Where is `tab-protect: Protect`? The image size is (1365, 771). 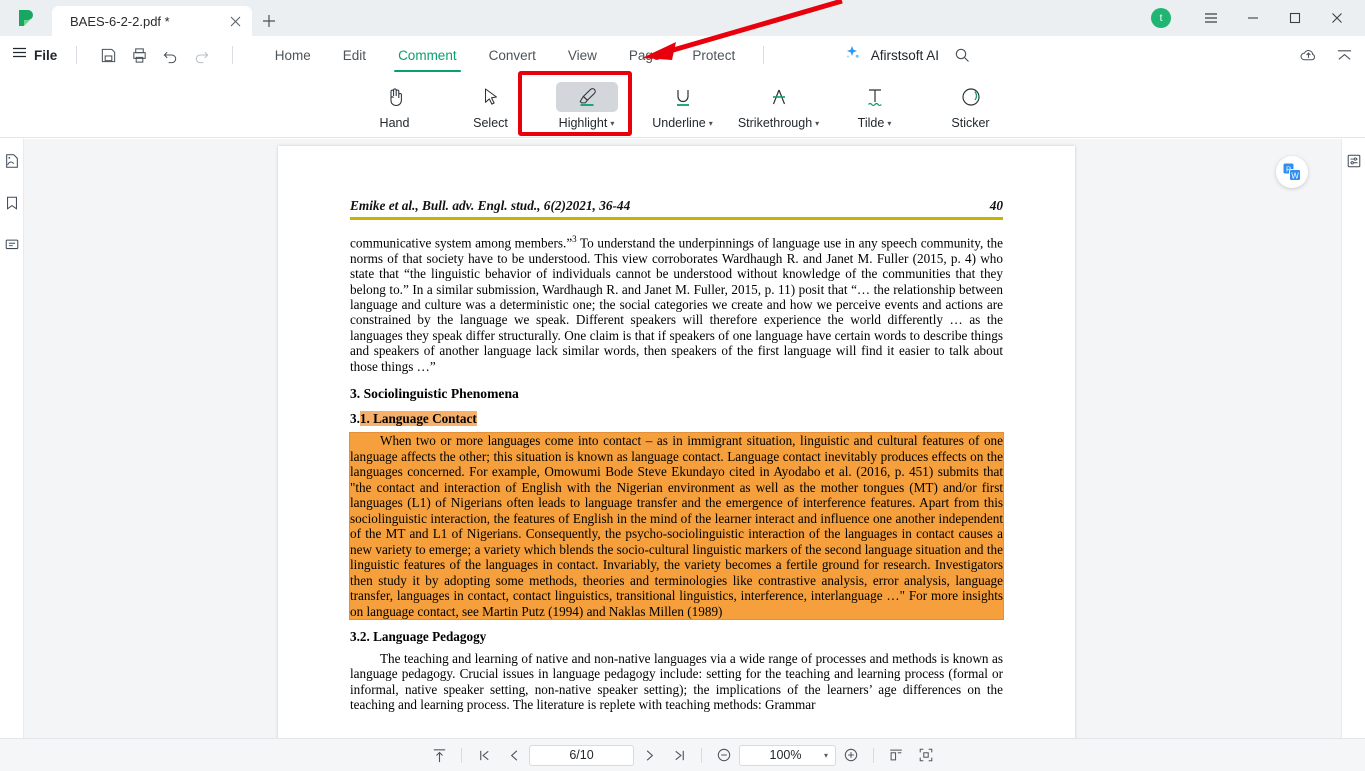
tab-protect: Protect is located at coordinates (713, 55).